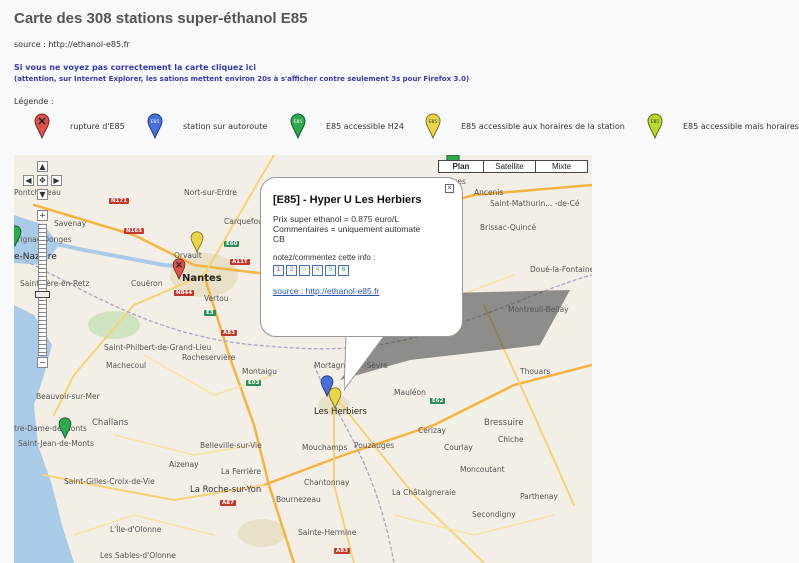  Describe the element at coordinates (42, 362) in the screenshot. I see `zoom-out-button: −` at that location.